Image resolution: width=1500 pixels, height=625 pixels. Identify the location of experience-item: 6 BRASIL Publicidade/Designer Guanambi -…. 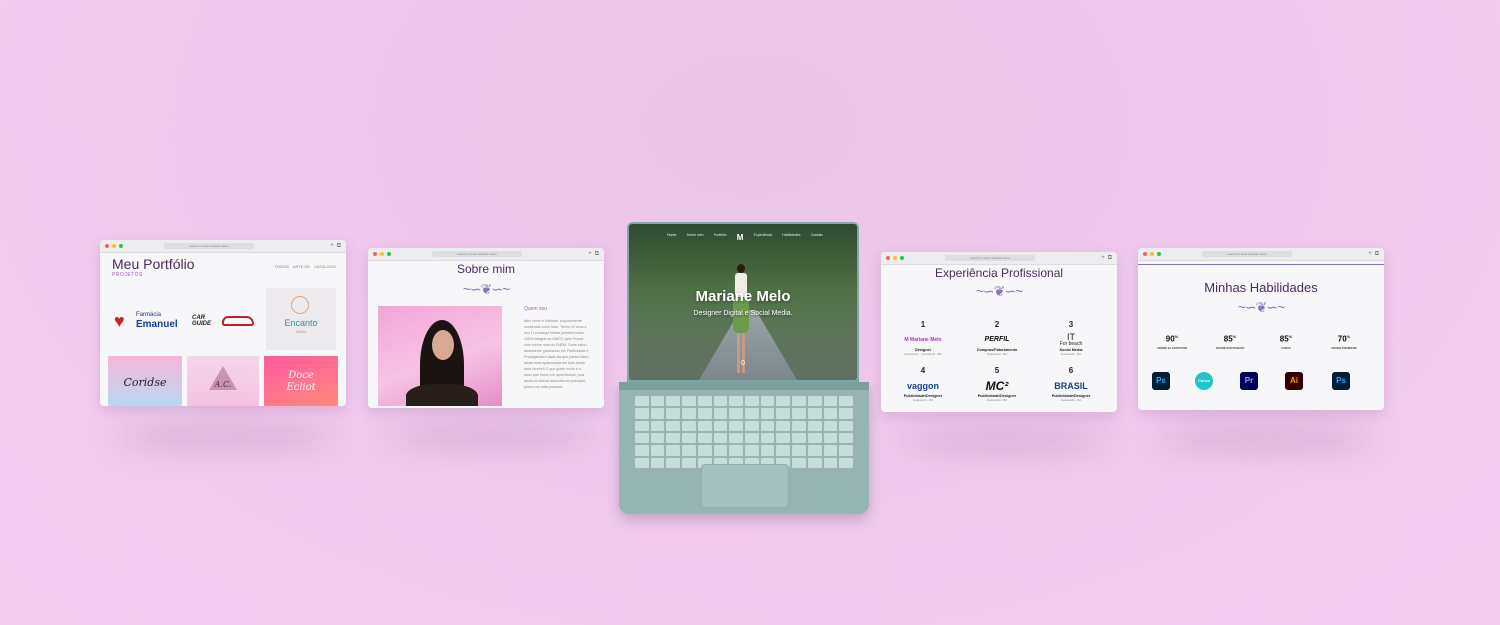
(1071, 384).